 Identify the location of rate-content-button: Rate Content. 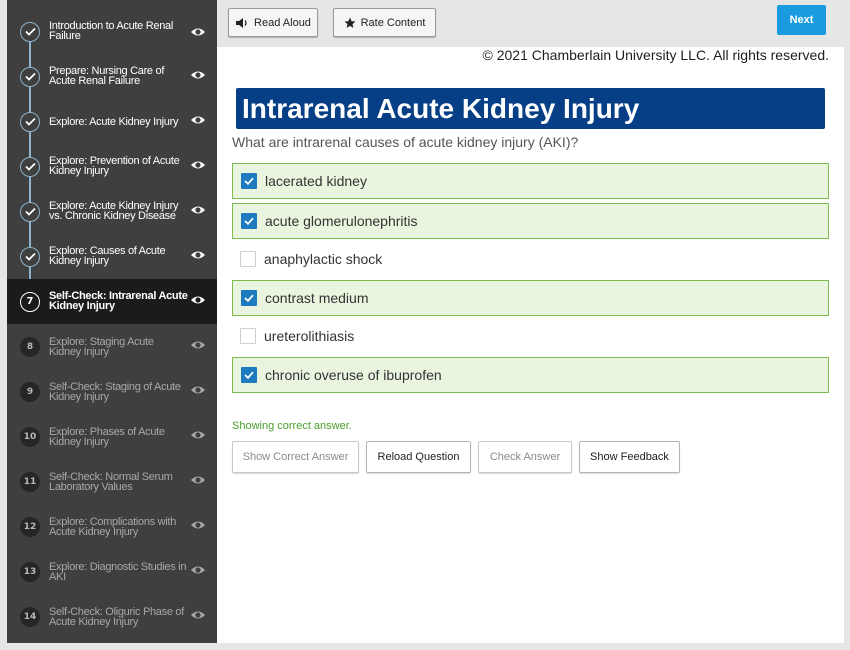
(384, 22).